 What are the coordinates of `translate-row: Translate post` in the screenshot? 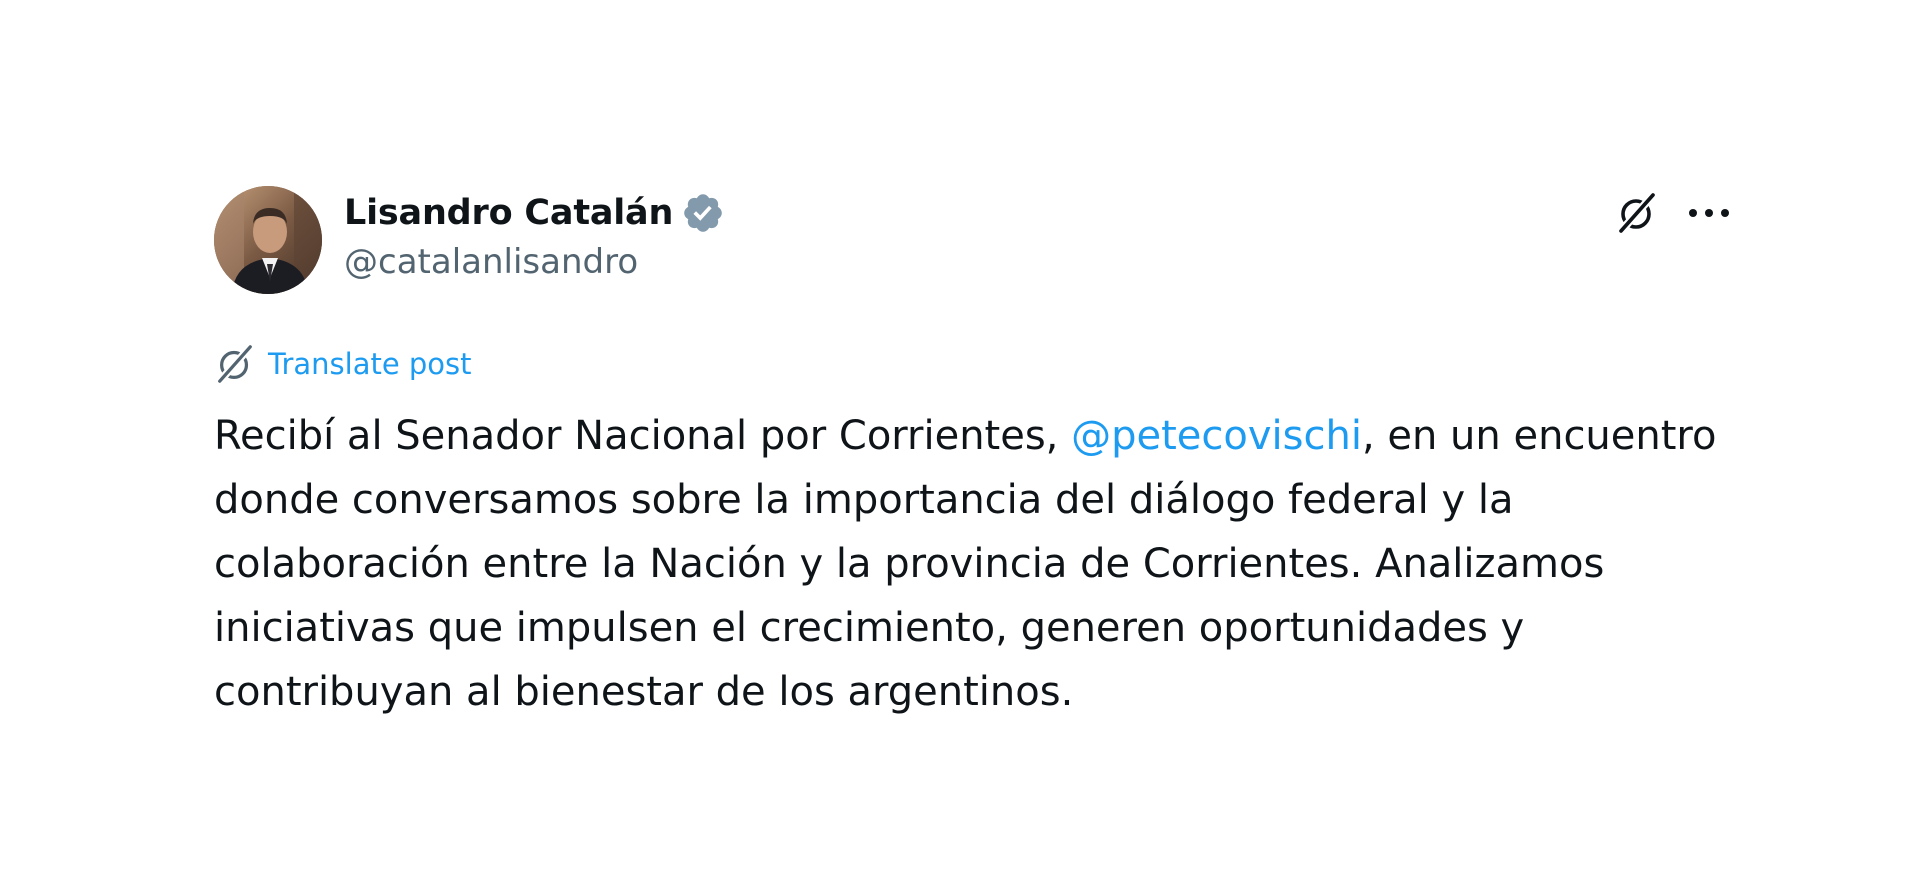 It's located at (974, 364).